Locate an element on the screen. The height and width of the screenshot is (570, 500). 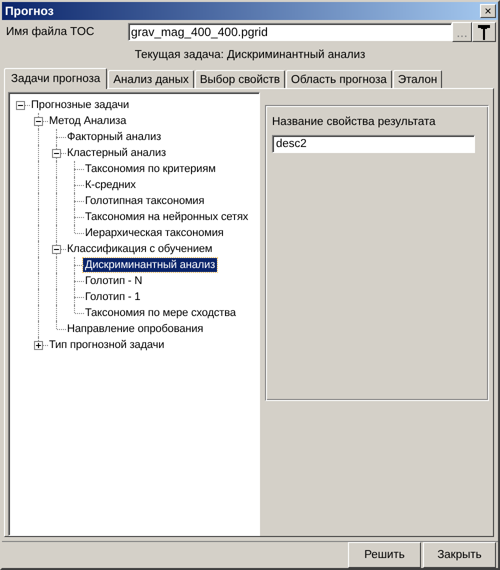
pin-button is located at coordinates (484, 32).